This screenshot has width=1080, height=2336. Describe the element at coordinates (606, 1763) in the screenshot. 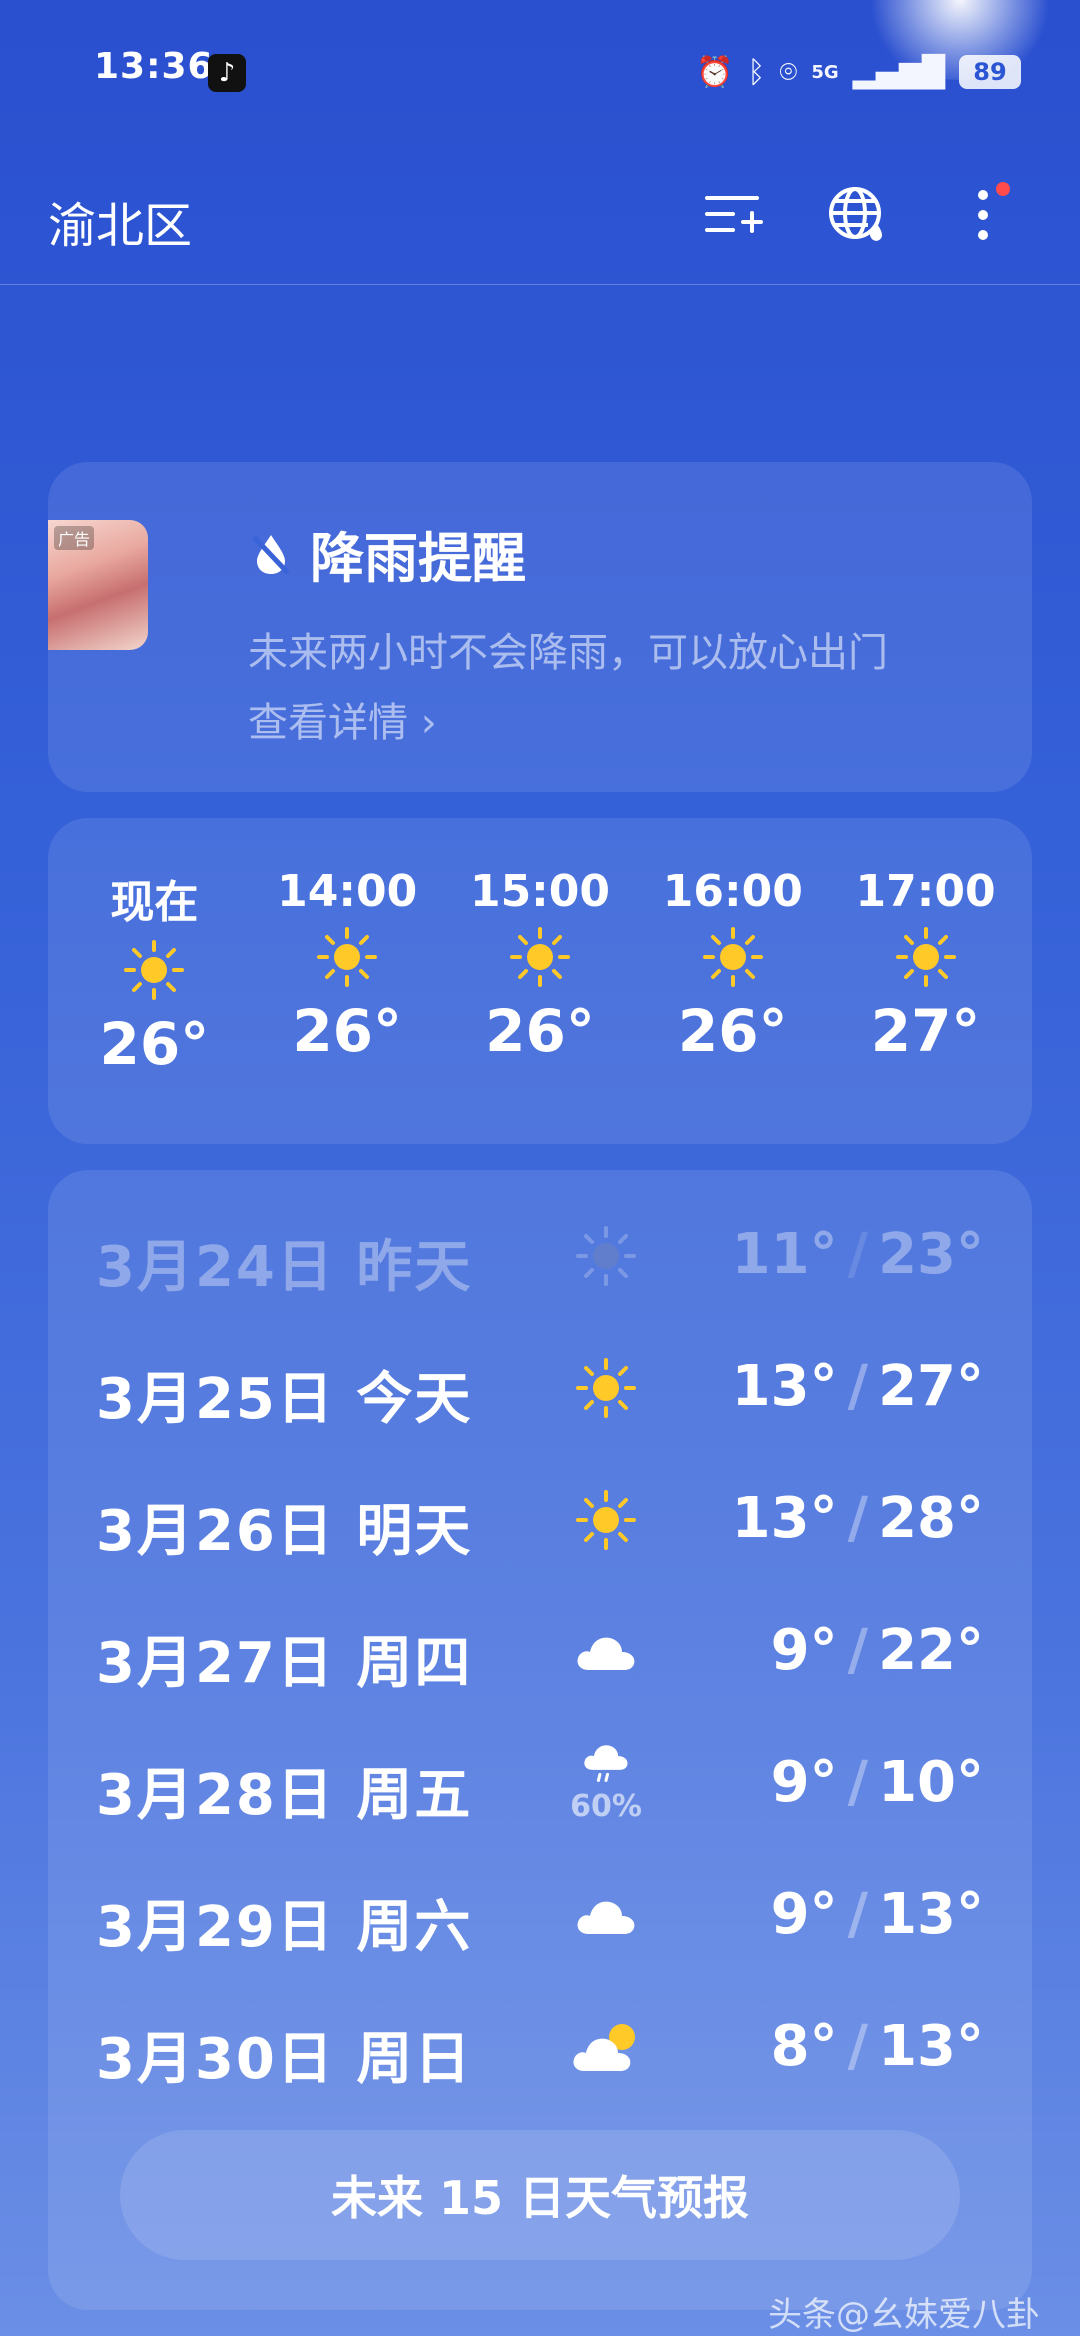

I see `rain-cloud-icon` at that location.